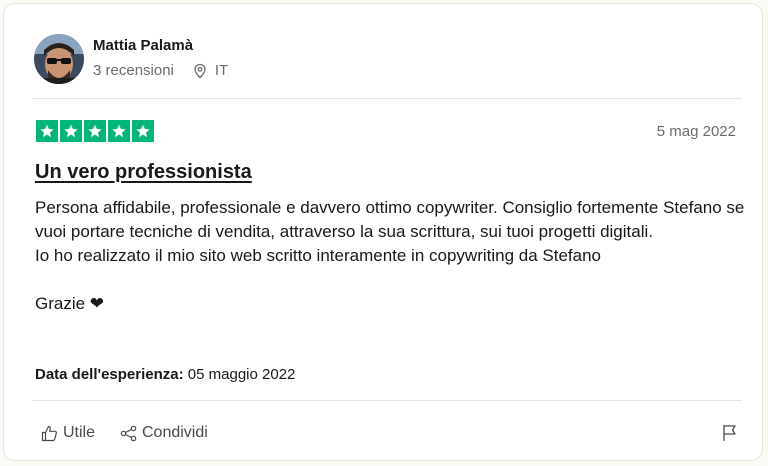 The image size is (768, 466). What do you see at coordinates (79, 432) in the screenshot?
I see `useful-label: Utile` at bounding box center [79, 432].